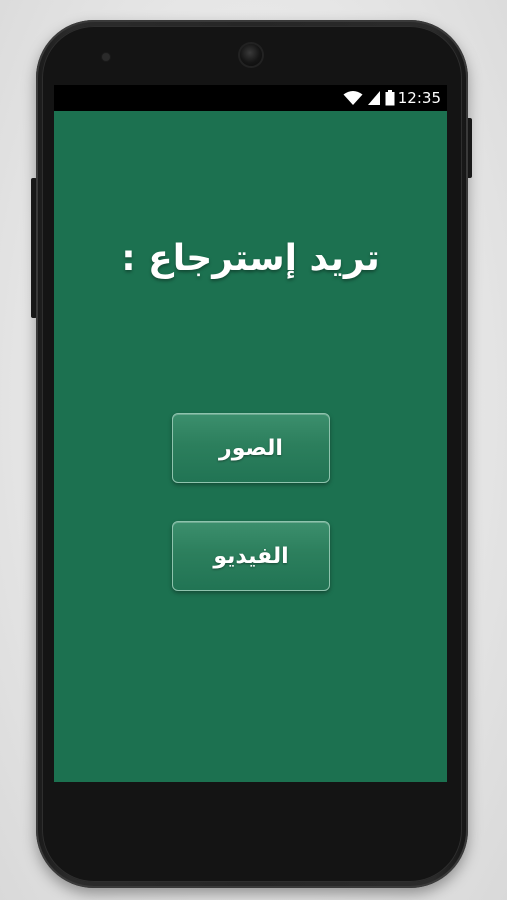 This screenshot has width=507, height=900. I want to click on signal-icon, so click(374, 98).